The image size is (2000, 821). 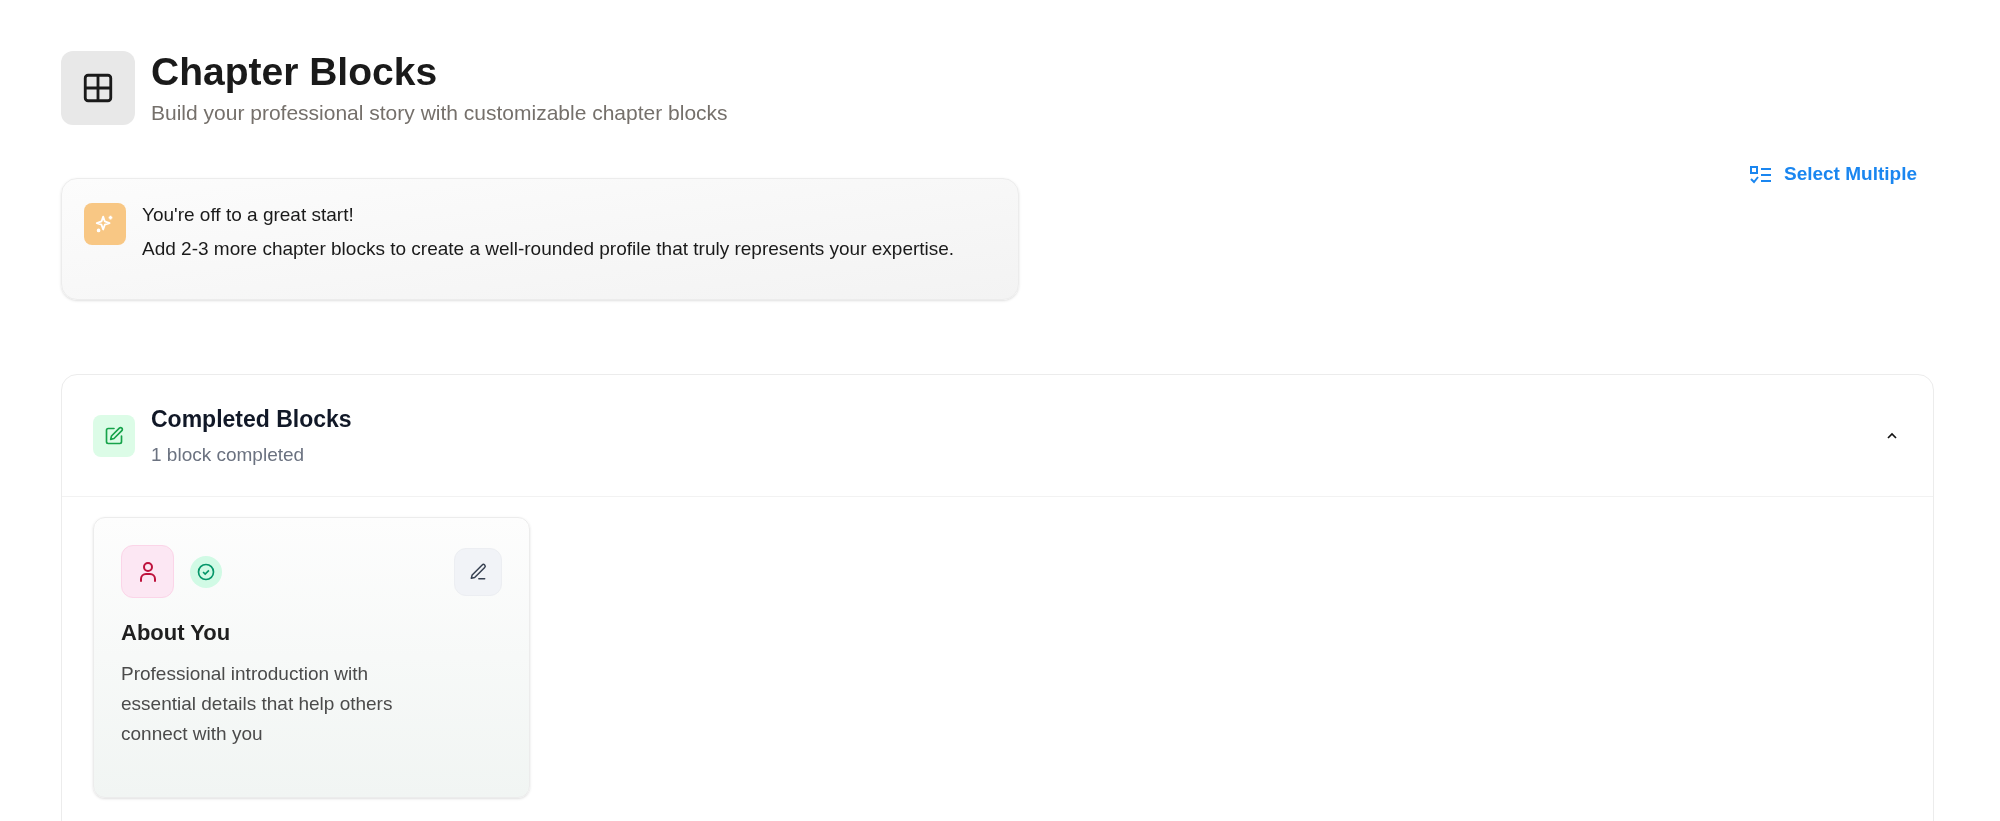 I want to click on section-subtitle: 1 block completed, so click(x=228, y=454).